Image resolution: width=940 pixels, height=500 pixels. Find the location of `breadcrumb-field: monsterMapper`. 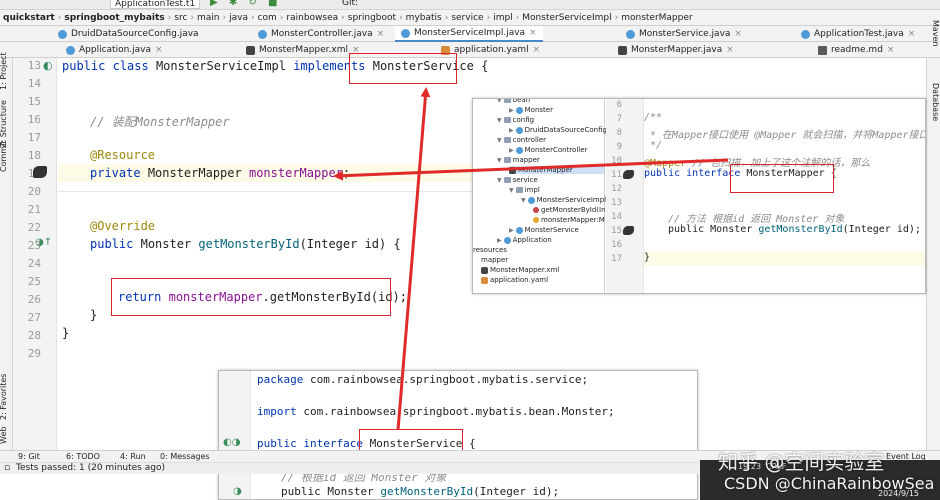

breadcrumb-field: monsterMapper is located at coordinates (656, 18).